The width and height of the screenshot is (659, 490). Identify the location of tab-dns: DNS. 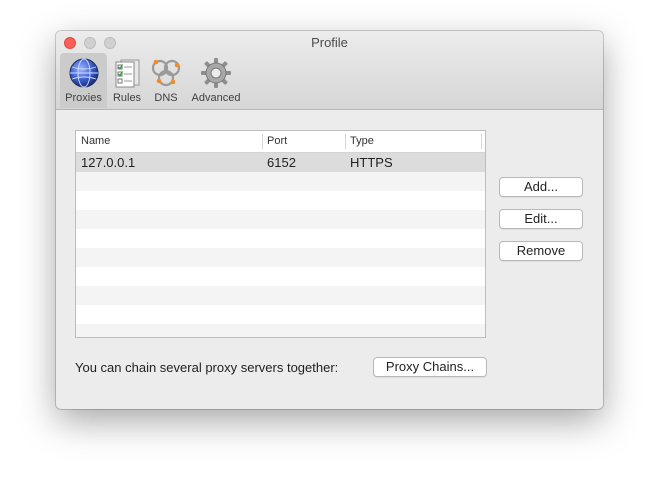
(166, 80).